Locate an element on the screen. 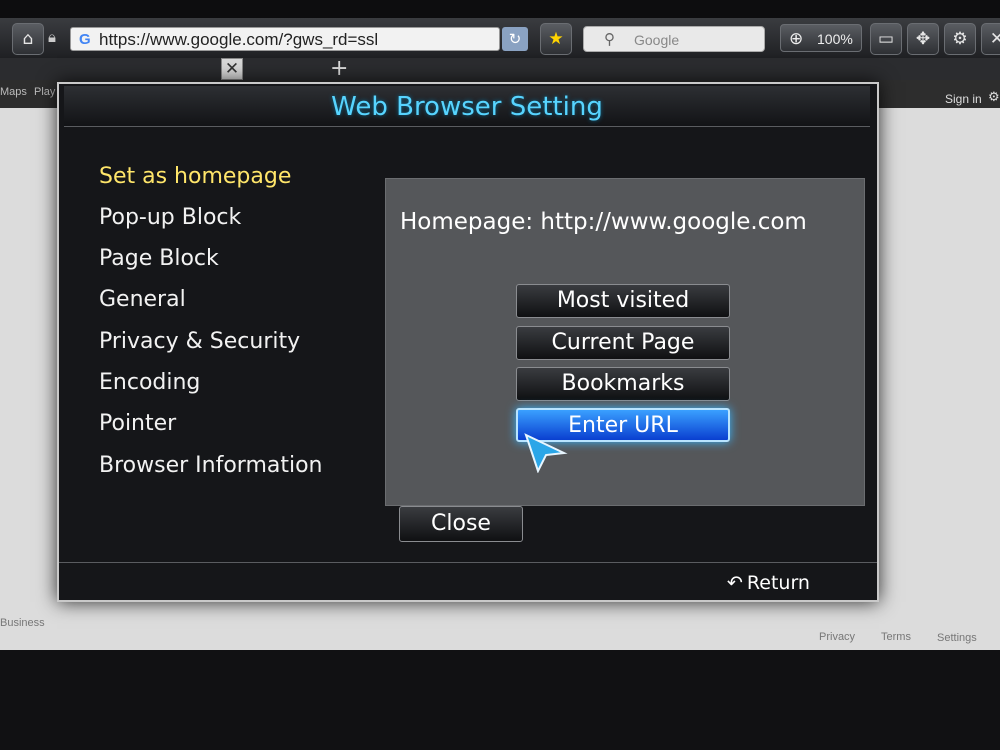 This screenshot has width=1000, height=750. close-browser-icon: ✕ is located at coordinates (990, 39).